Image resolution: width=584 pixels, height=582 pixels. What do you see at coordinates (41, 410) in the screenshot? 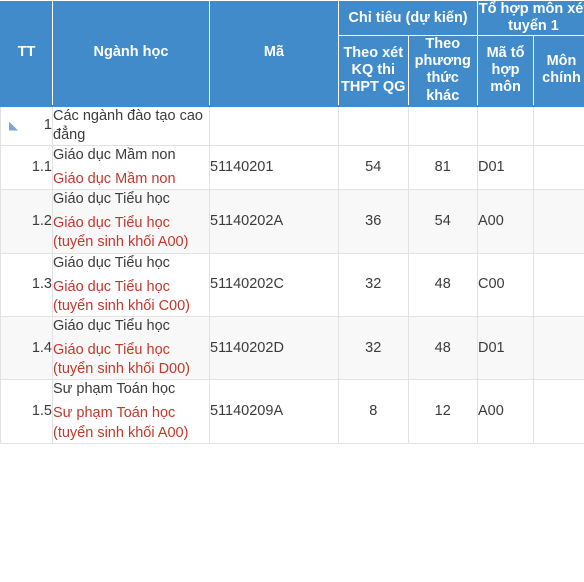
I see `cell-tt-label: 1.5` at bounding box center [41, 410].